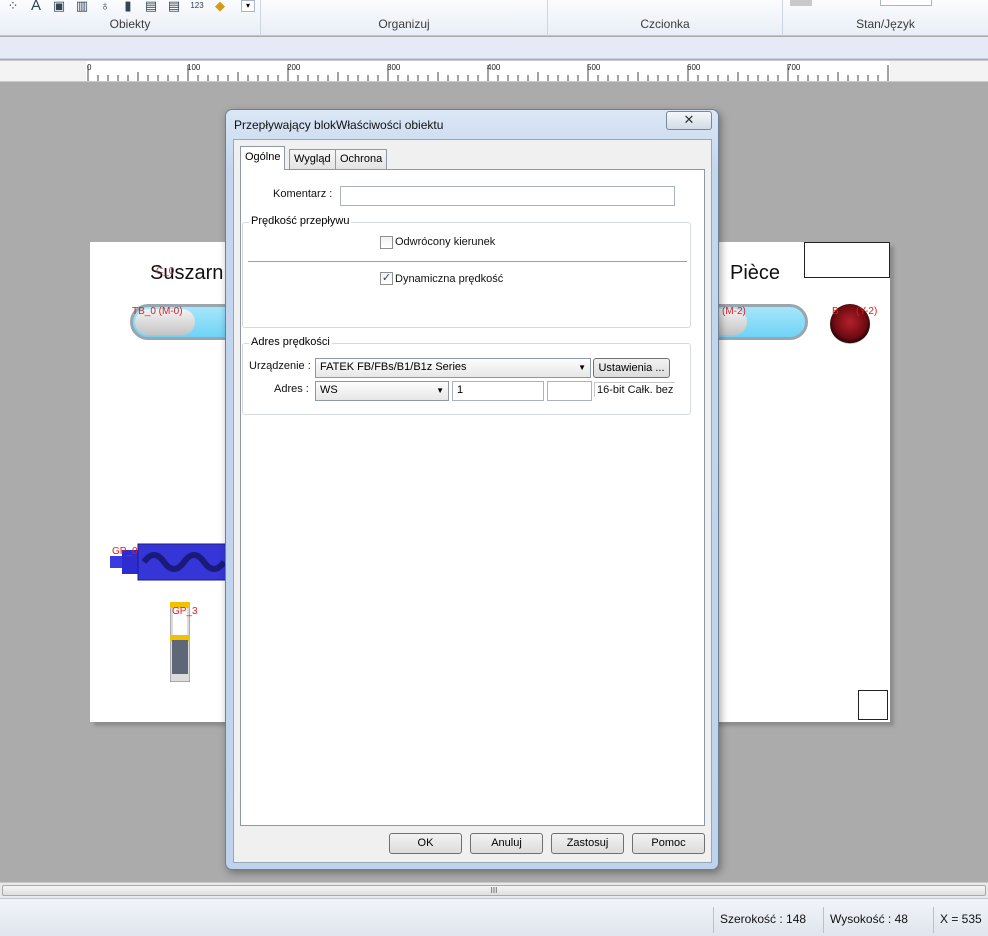 The height and width of the screenshot is (936, 988). Describe the element at coordinates (494, 67) in the screenshot. I see `ruler-tick-label: 400` at that location.